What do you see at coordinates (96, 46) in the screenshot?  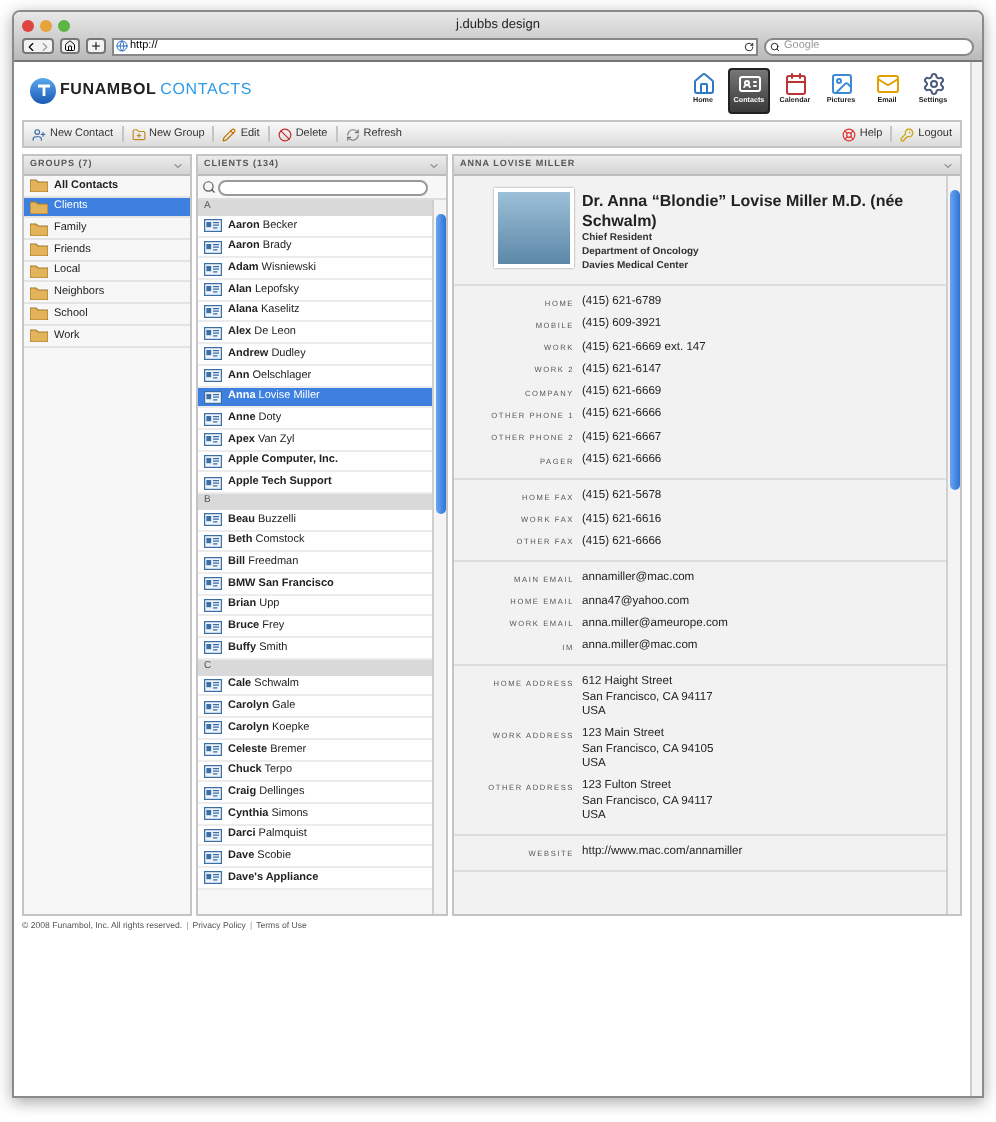 I see `add-bookmark-button` at bounding box center [96, 46].